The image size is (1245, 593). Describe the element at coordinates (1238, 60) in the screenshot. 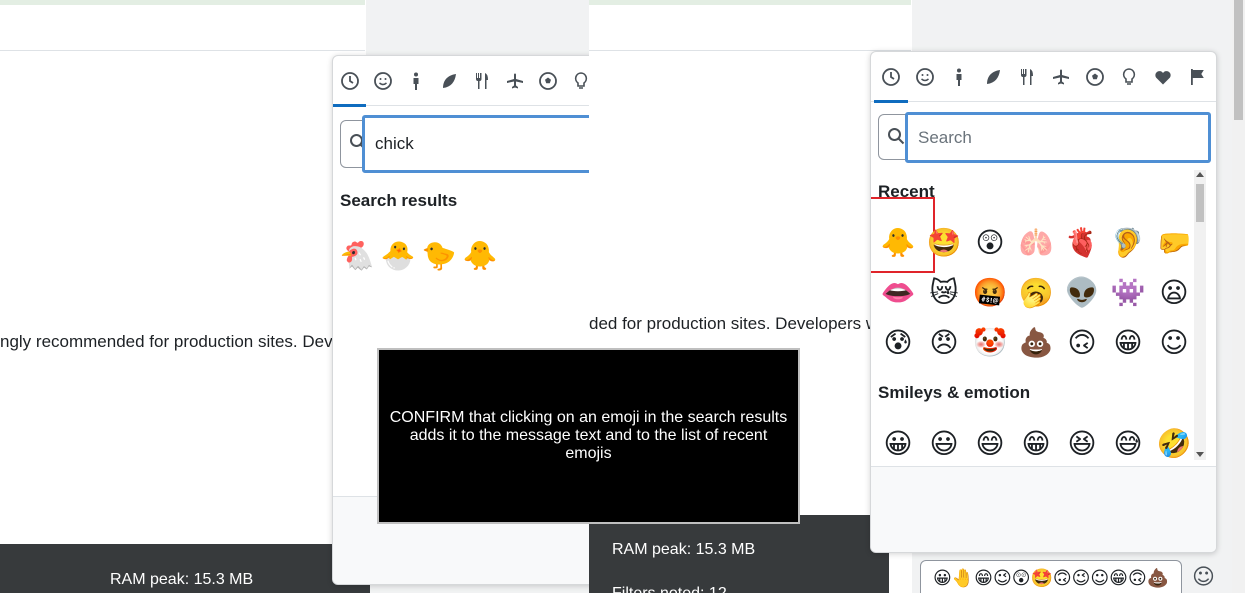

I see `page-scroll-thumb` at that location.